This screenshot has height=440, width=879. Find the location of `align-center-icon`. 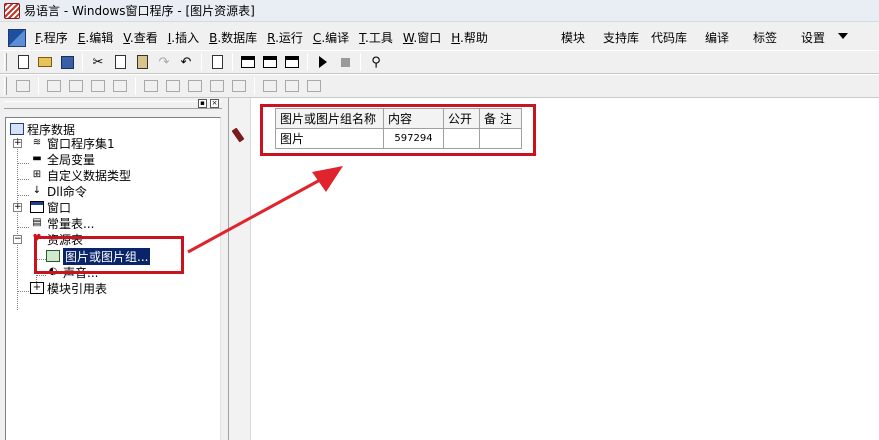

align-center-icon is located at coordinates (76, 86).